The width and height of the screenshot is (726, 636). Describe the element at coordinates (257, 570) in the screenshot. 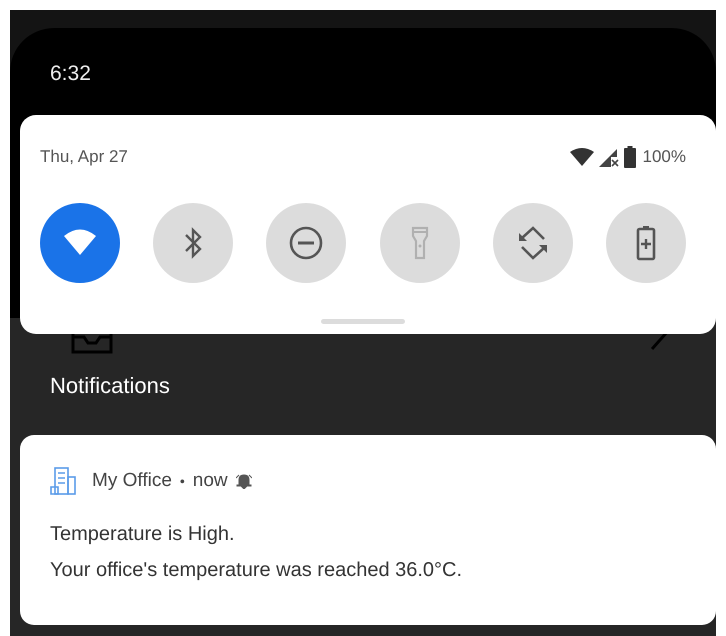

I see `notification-text: Your office's temperature was reached 36.0°C.` at that location.